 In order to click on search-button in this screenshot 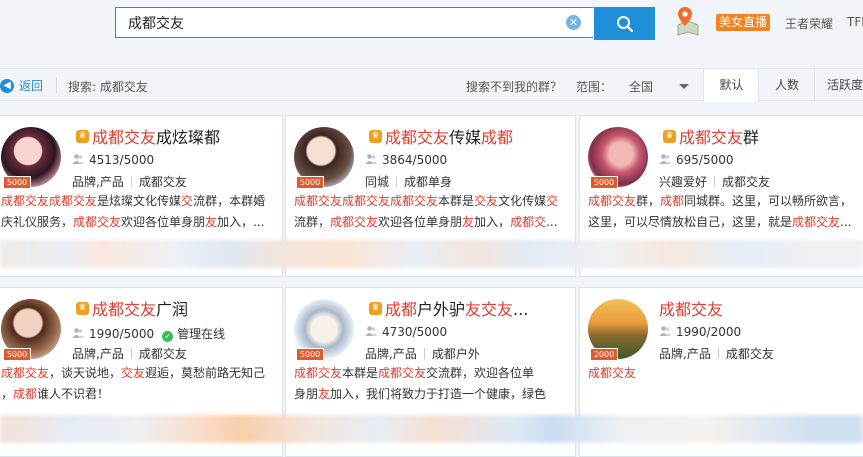, I will do `click(624, 23)`.